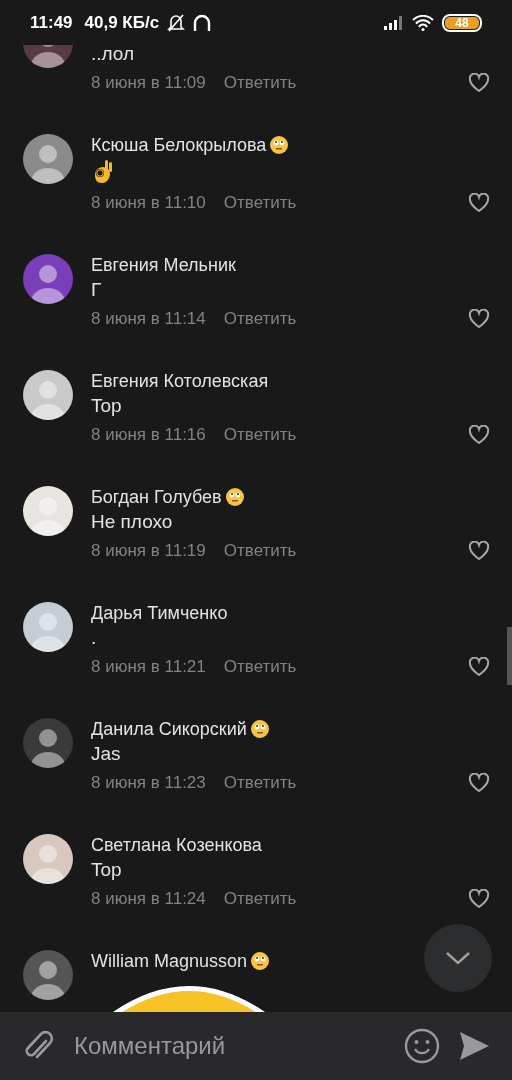  What do you see at coordinates (113, 55) in the screenshot?
I see `comment-text: ..лол` at bounding box center [113, 55].